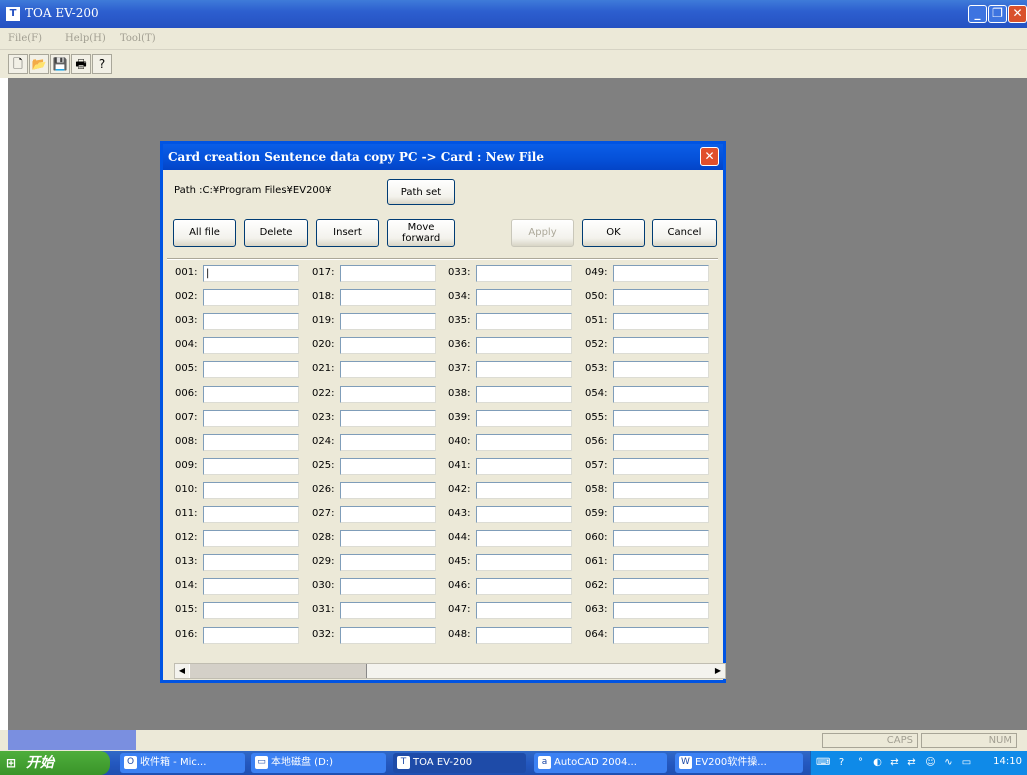  What do you see at coordinates (25, 38) in the screenshot?
I see `menu-file: File(F)` at bounding box center [25, 38].